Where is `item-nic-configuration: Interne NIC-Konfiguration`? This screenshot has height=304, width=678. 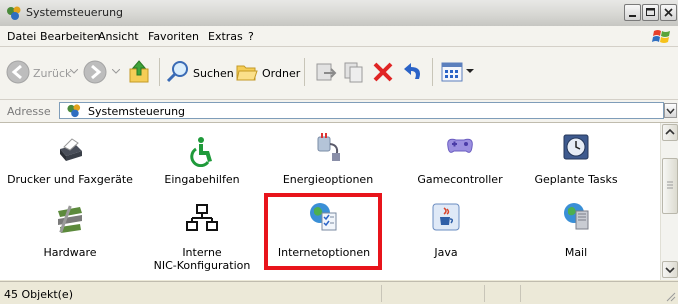 item-nic-configuration: Interne NIC-Konfiguration is located at coordinates (202, 234).